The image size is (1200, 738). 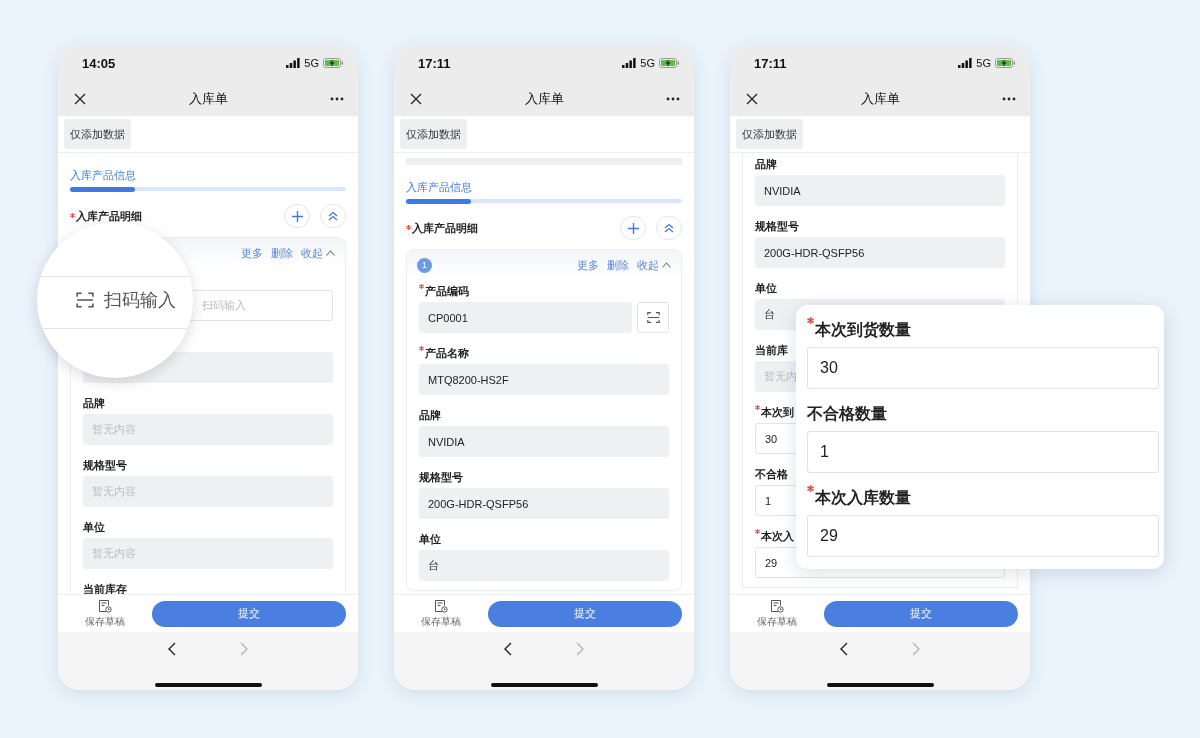 I want to click on field-label: 不合格, so click(x=771, y=474).